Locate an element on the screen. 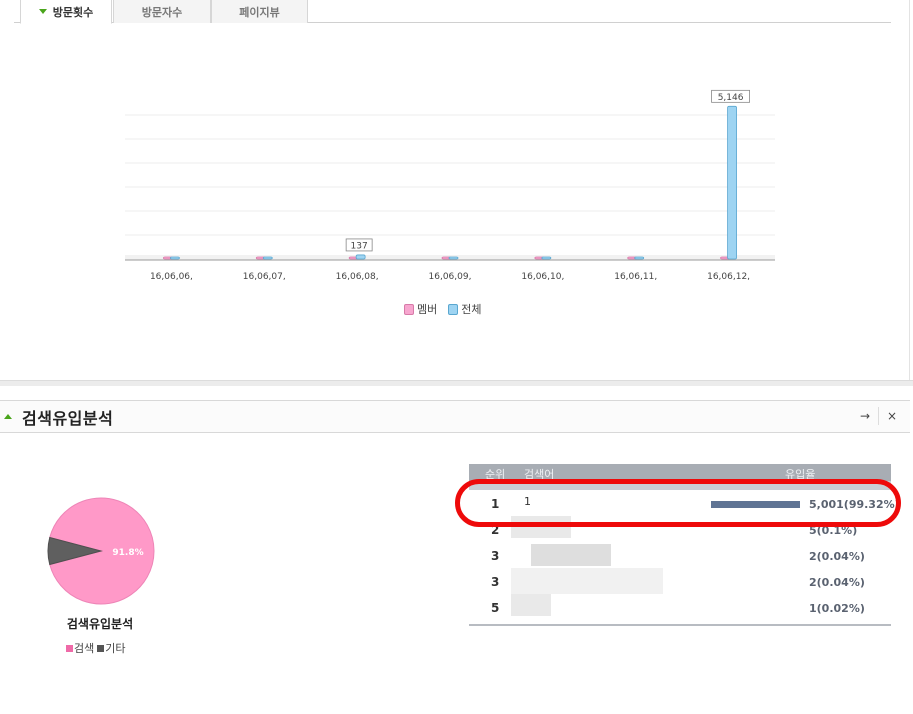 Image resolution: width=913 pixels, height=714 pixels. chart-x-tick-label: 16,06,07, is located at coordinates (264, 277).